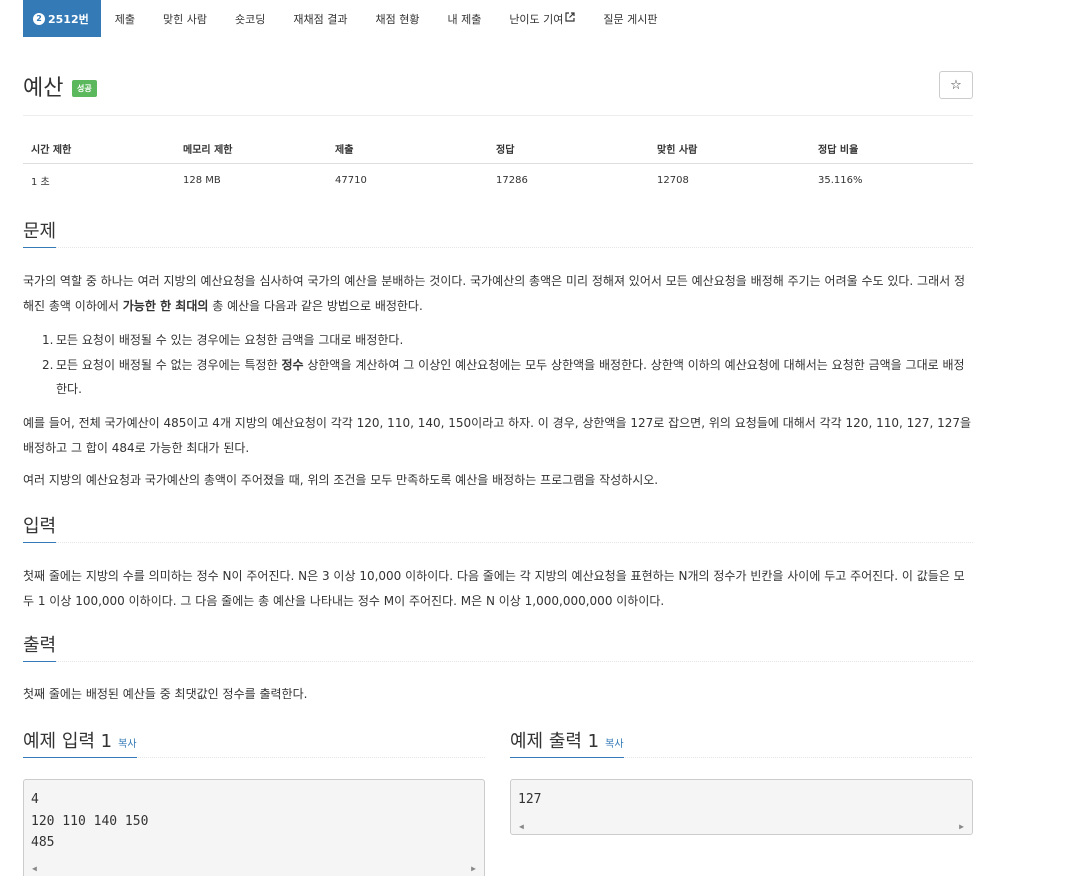 Image resolution: width=1069 pixels, height=876 pixels. Describe the element at coordinates (464, 18) in the screenshot. I see `tab-my-submissions: 내 제출` at that location.